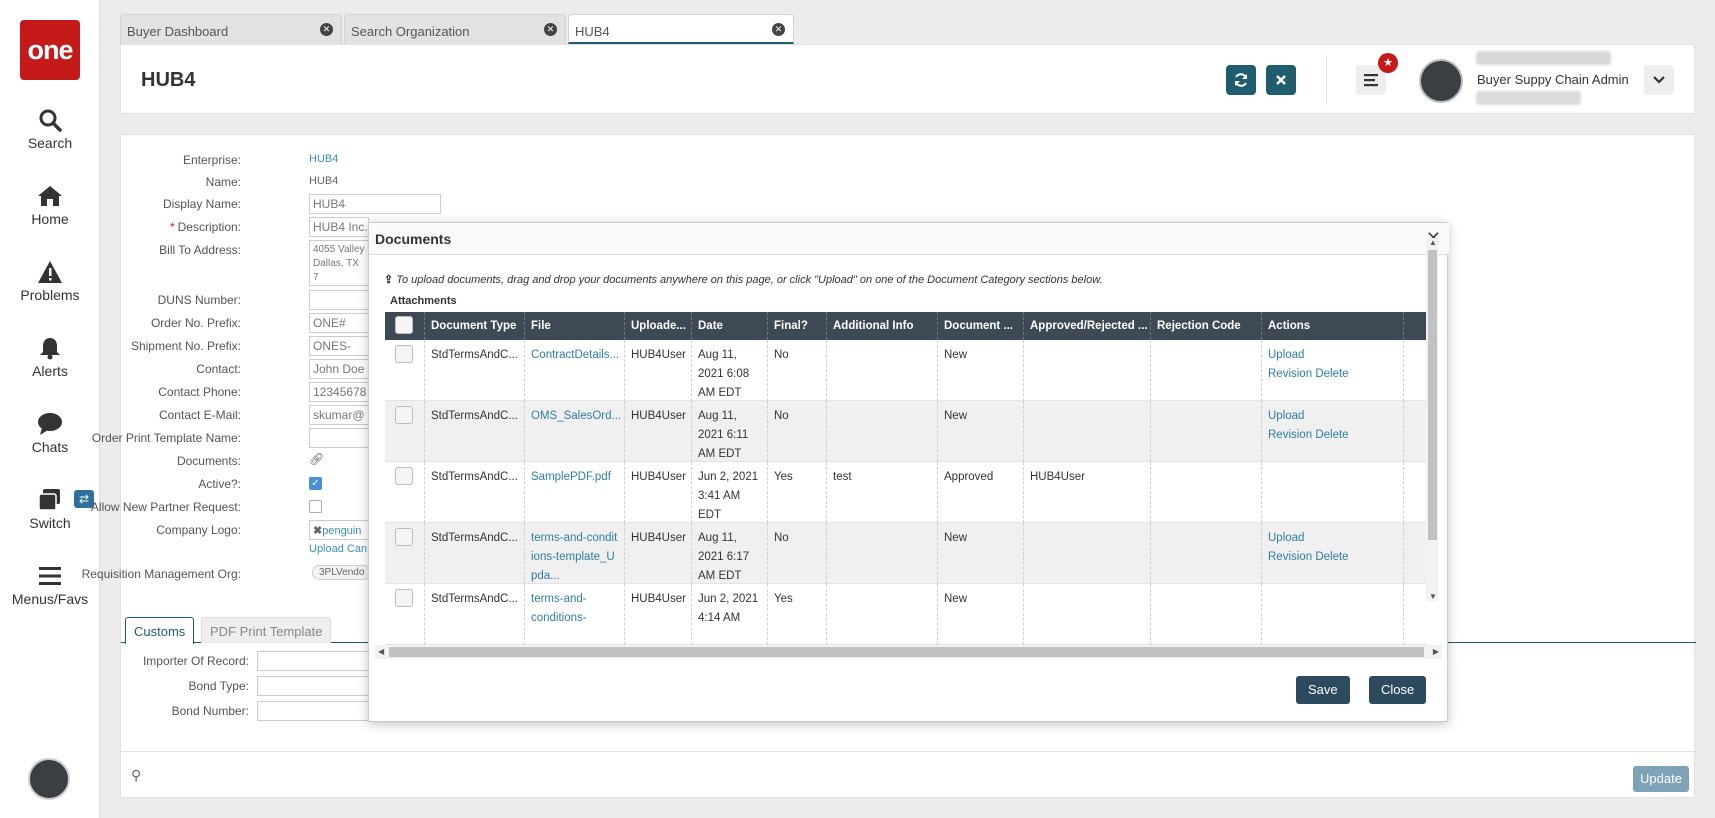  What do you see at coordinates (575, 326) in the screenshot?
I see `column-header: File` at bounding box center [575, 326].